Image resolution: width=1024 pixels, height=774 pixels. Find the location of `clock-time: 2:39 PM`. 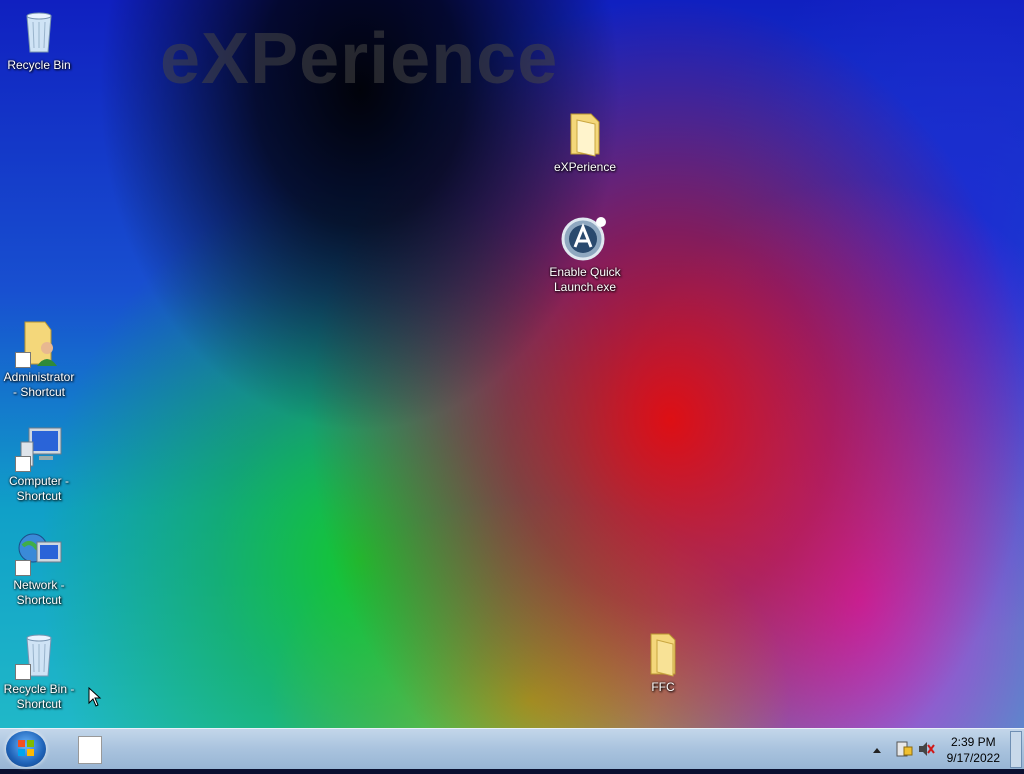

clock-time: 2:39 PM is located at coordinates (973, 742).